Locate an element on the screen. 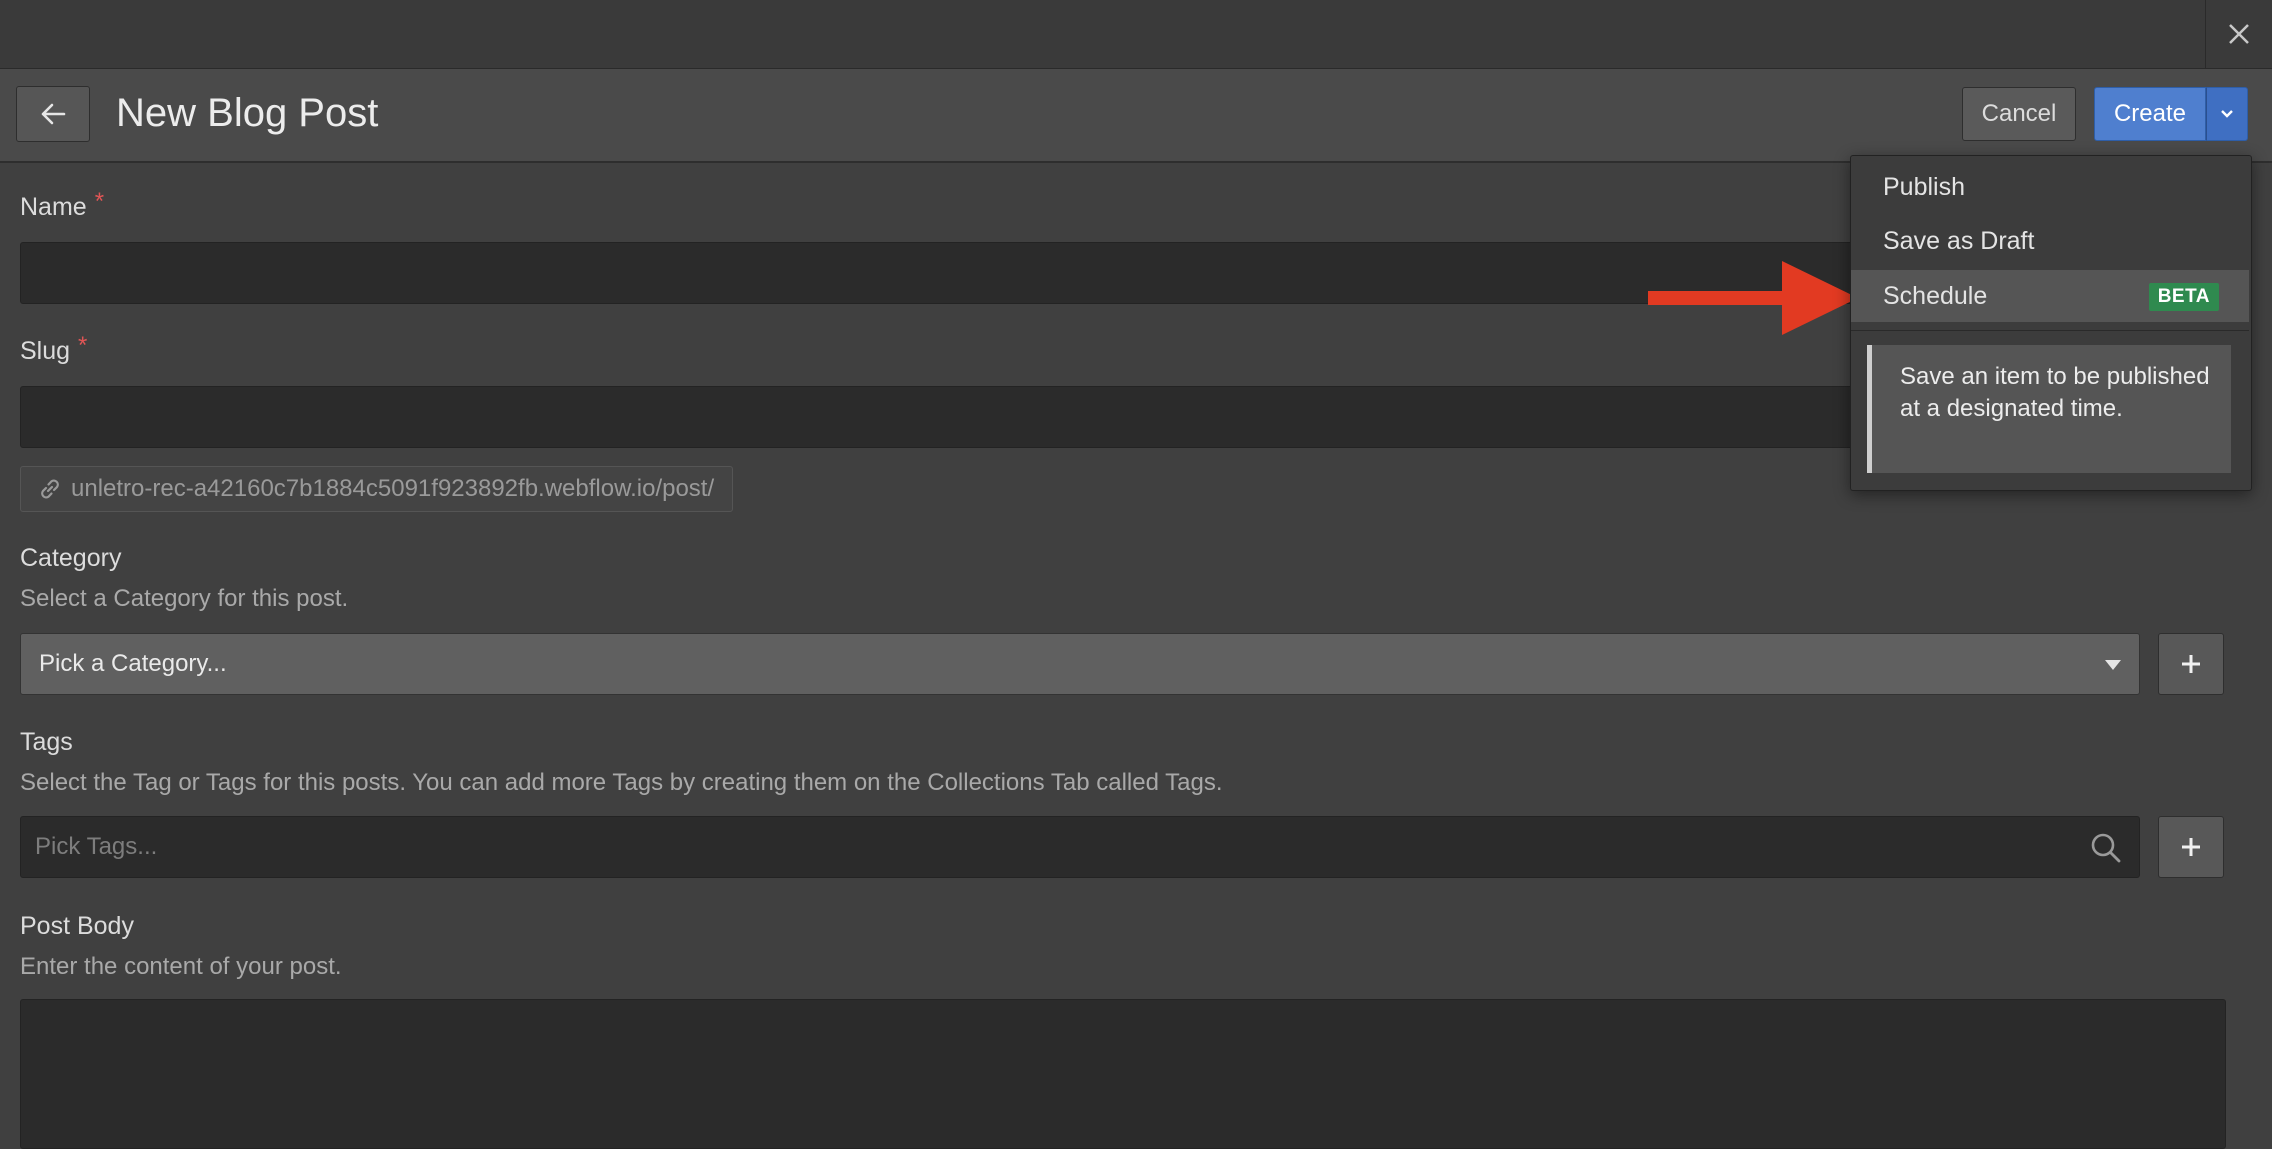 The width and height of the screenshot is (2272, 1149). menu-item-label: Schedule is located at coordinates (1935, 295).